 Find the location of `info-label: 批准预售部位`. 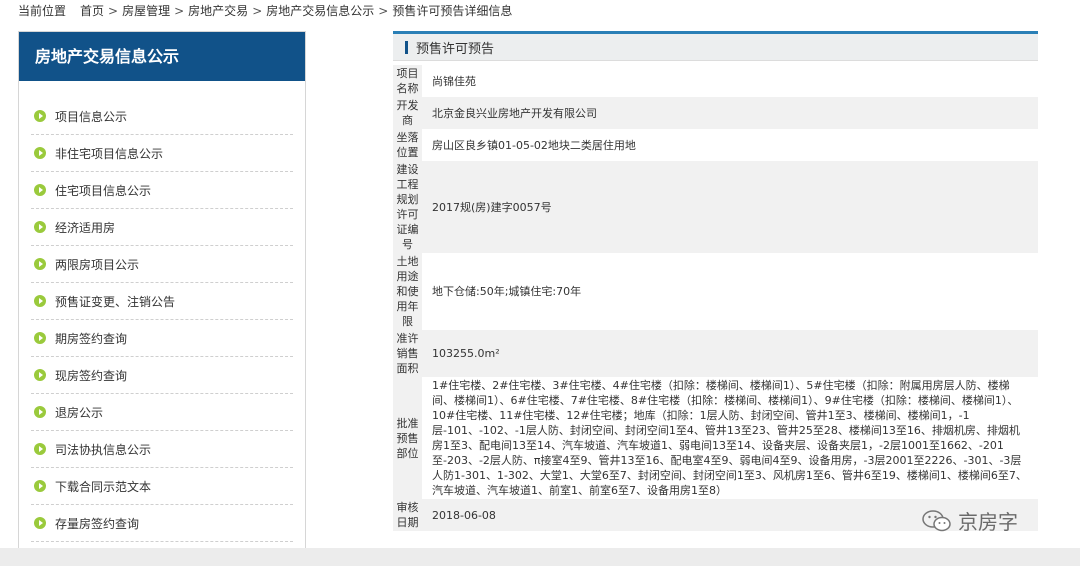

info-label: 批准预售部位 is located at coordinates (407, 438).